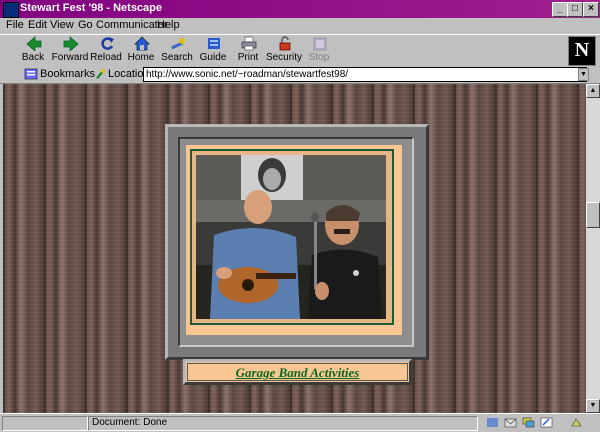 The image size is (600, 432). I want to click on forward-label: Forward, so click(70, 57).